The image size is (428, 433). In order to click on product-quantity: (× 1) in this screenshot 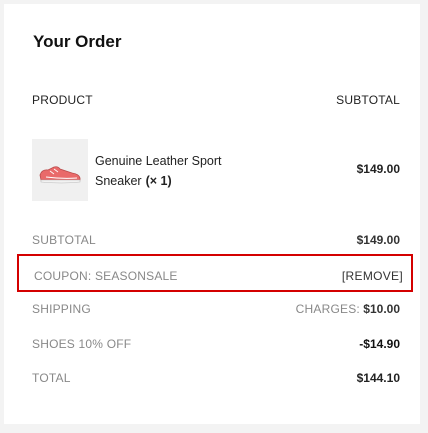, I will do `click(158, 181)`.